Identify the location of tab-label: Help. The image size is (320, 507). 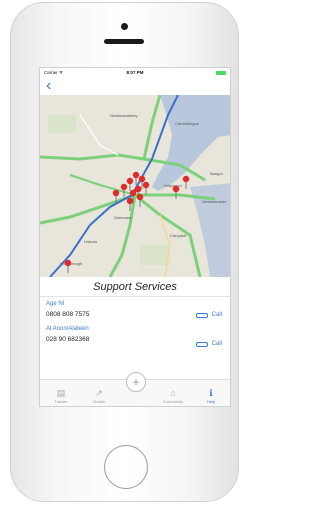
(211, 401).